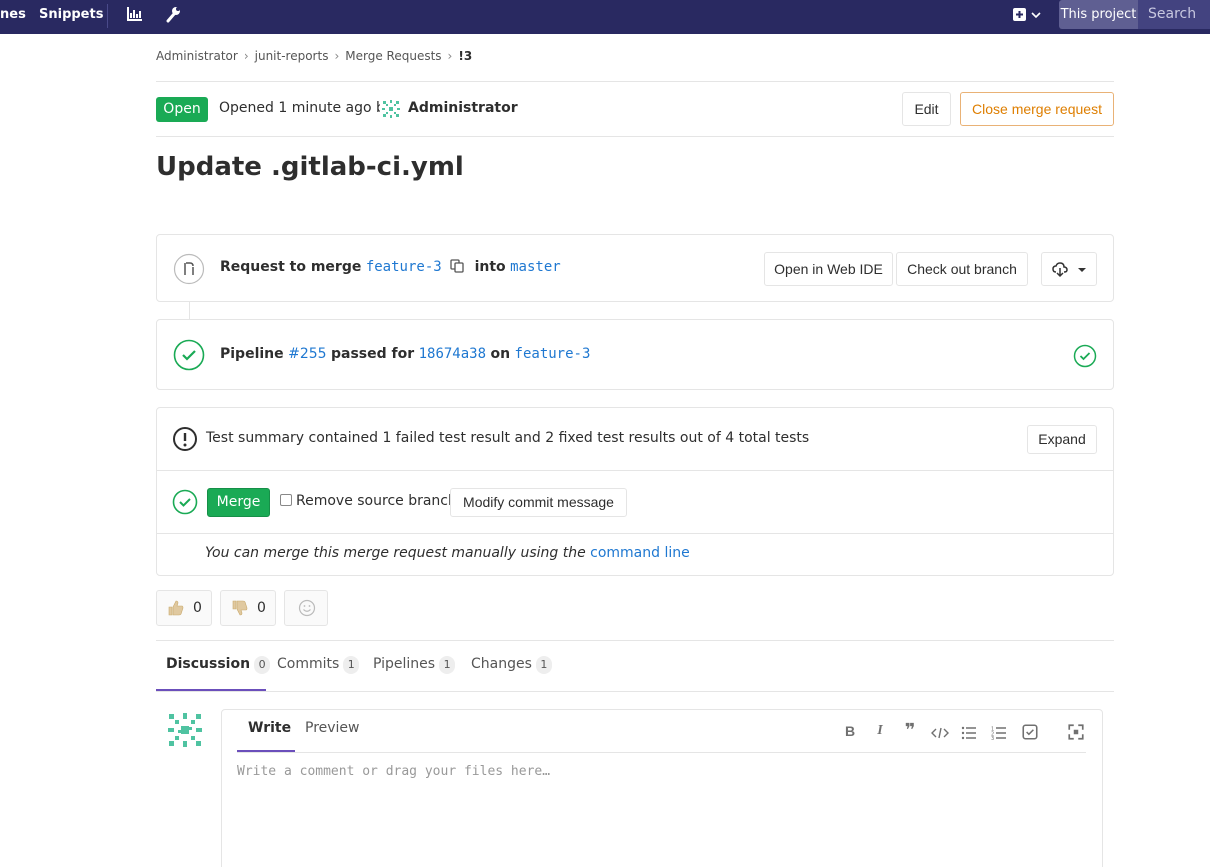  I want to click on nav-link-partial: nes, so click(13, 14).